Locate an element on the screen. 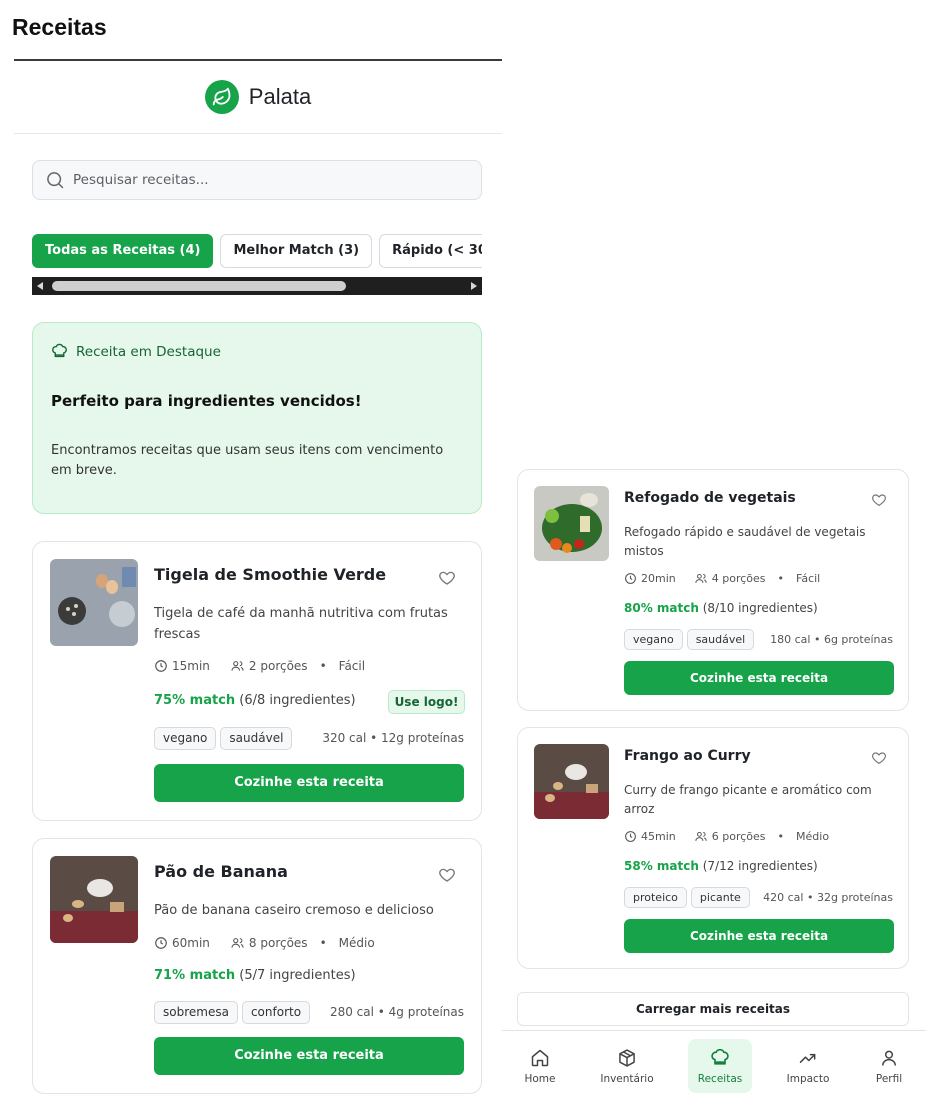 Image resolution: width=944 pixels, height=1114 pixels. nav-label: Receitas is located at coordinates (720, 1078).